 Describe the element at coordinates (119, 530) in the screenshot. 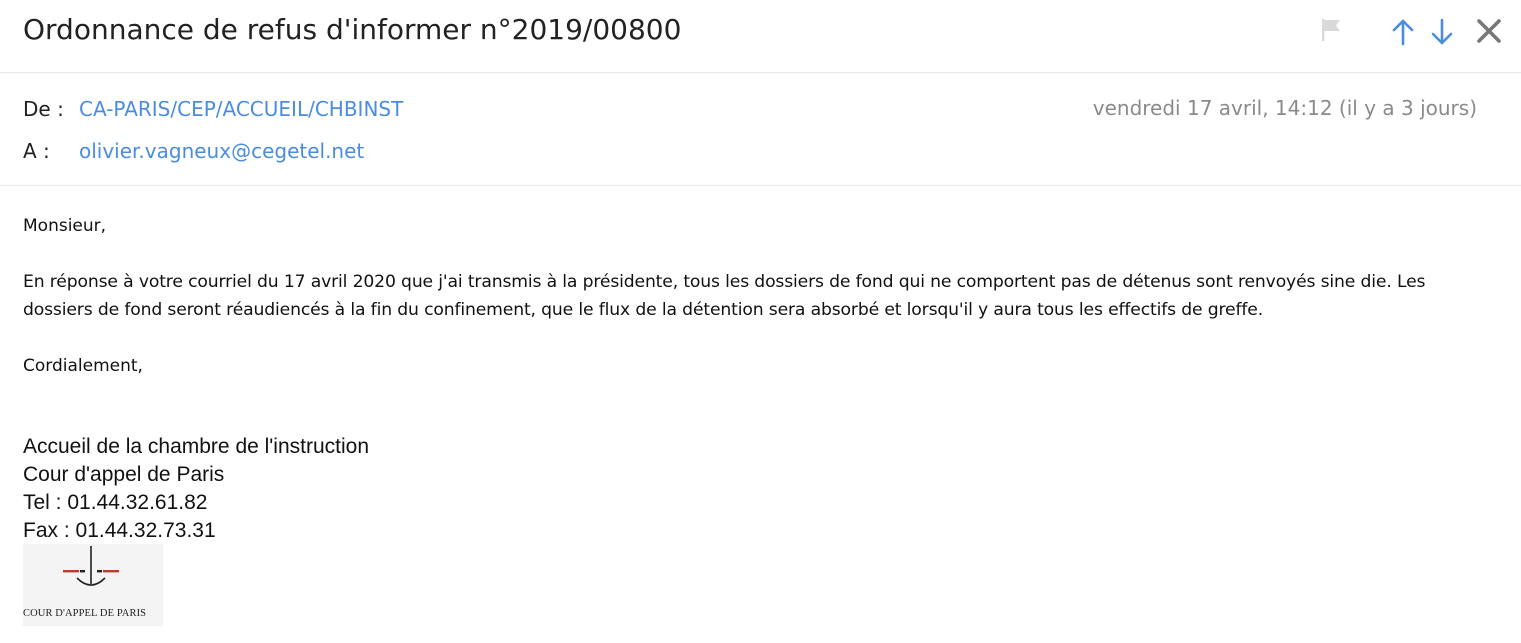

I see `signature-line-fax: Fax : 01.44.32.73.31` at that location.